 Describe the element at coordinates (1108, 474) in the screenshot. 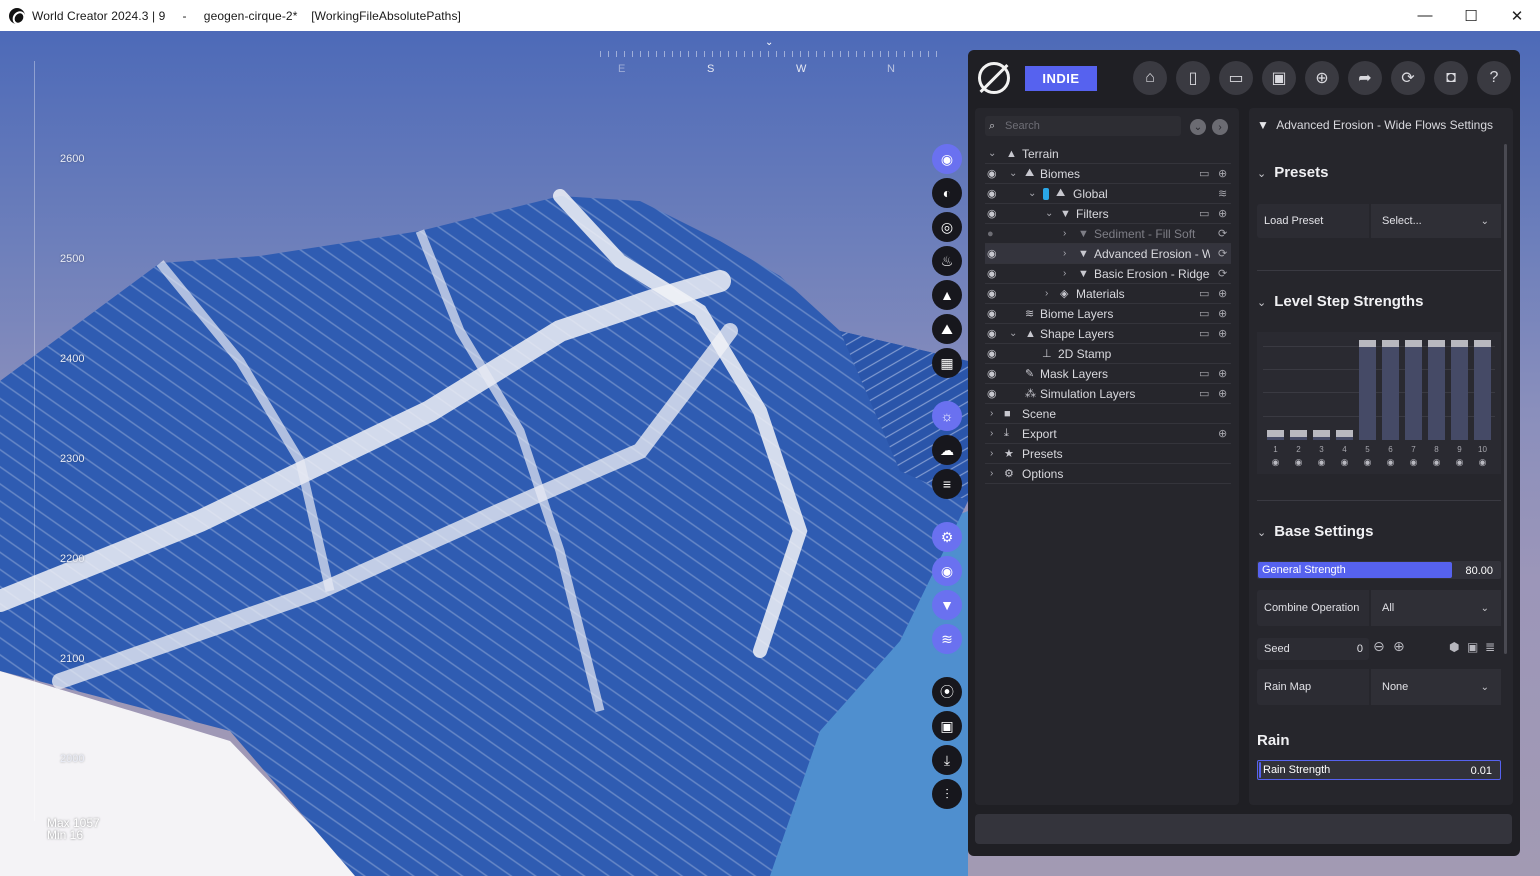

I see `tree-item-options: › ⚙ Options` at that location.